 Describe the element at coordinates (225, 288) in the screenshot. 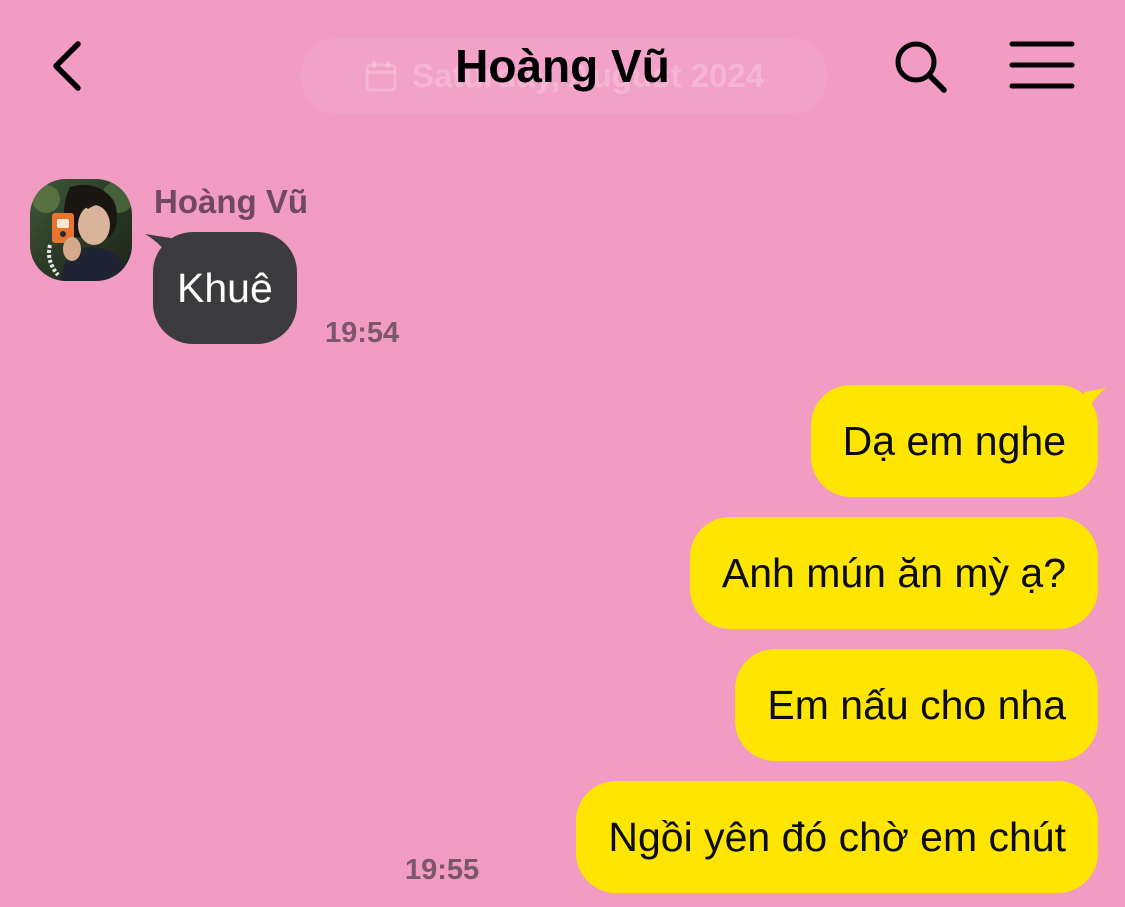

I see `incoming-message: Khuê` at that location.